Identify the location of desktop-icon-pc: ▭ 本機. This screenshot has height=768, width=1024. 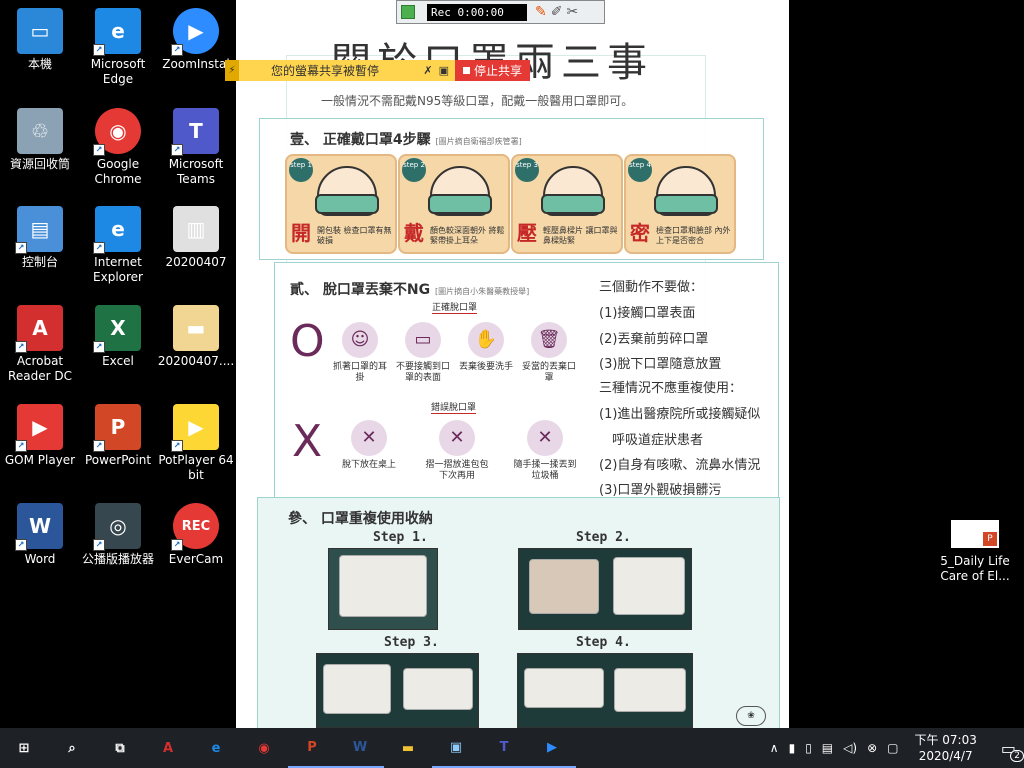
(40, 40).